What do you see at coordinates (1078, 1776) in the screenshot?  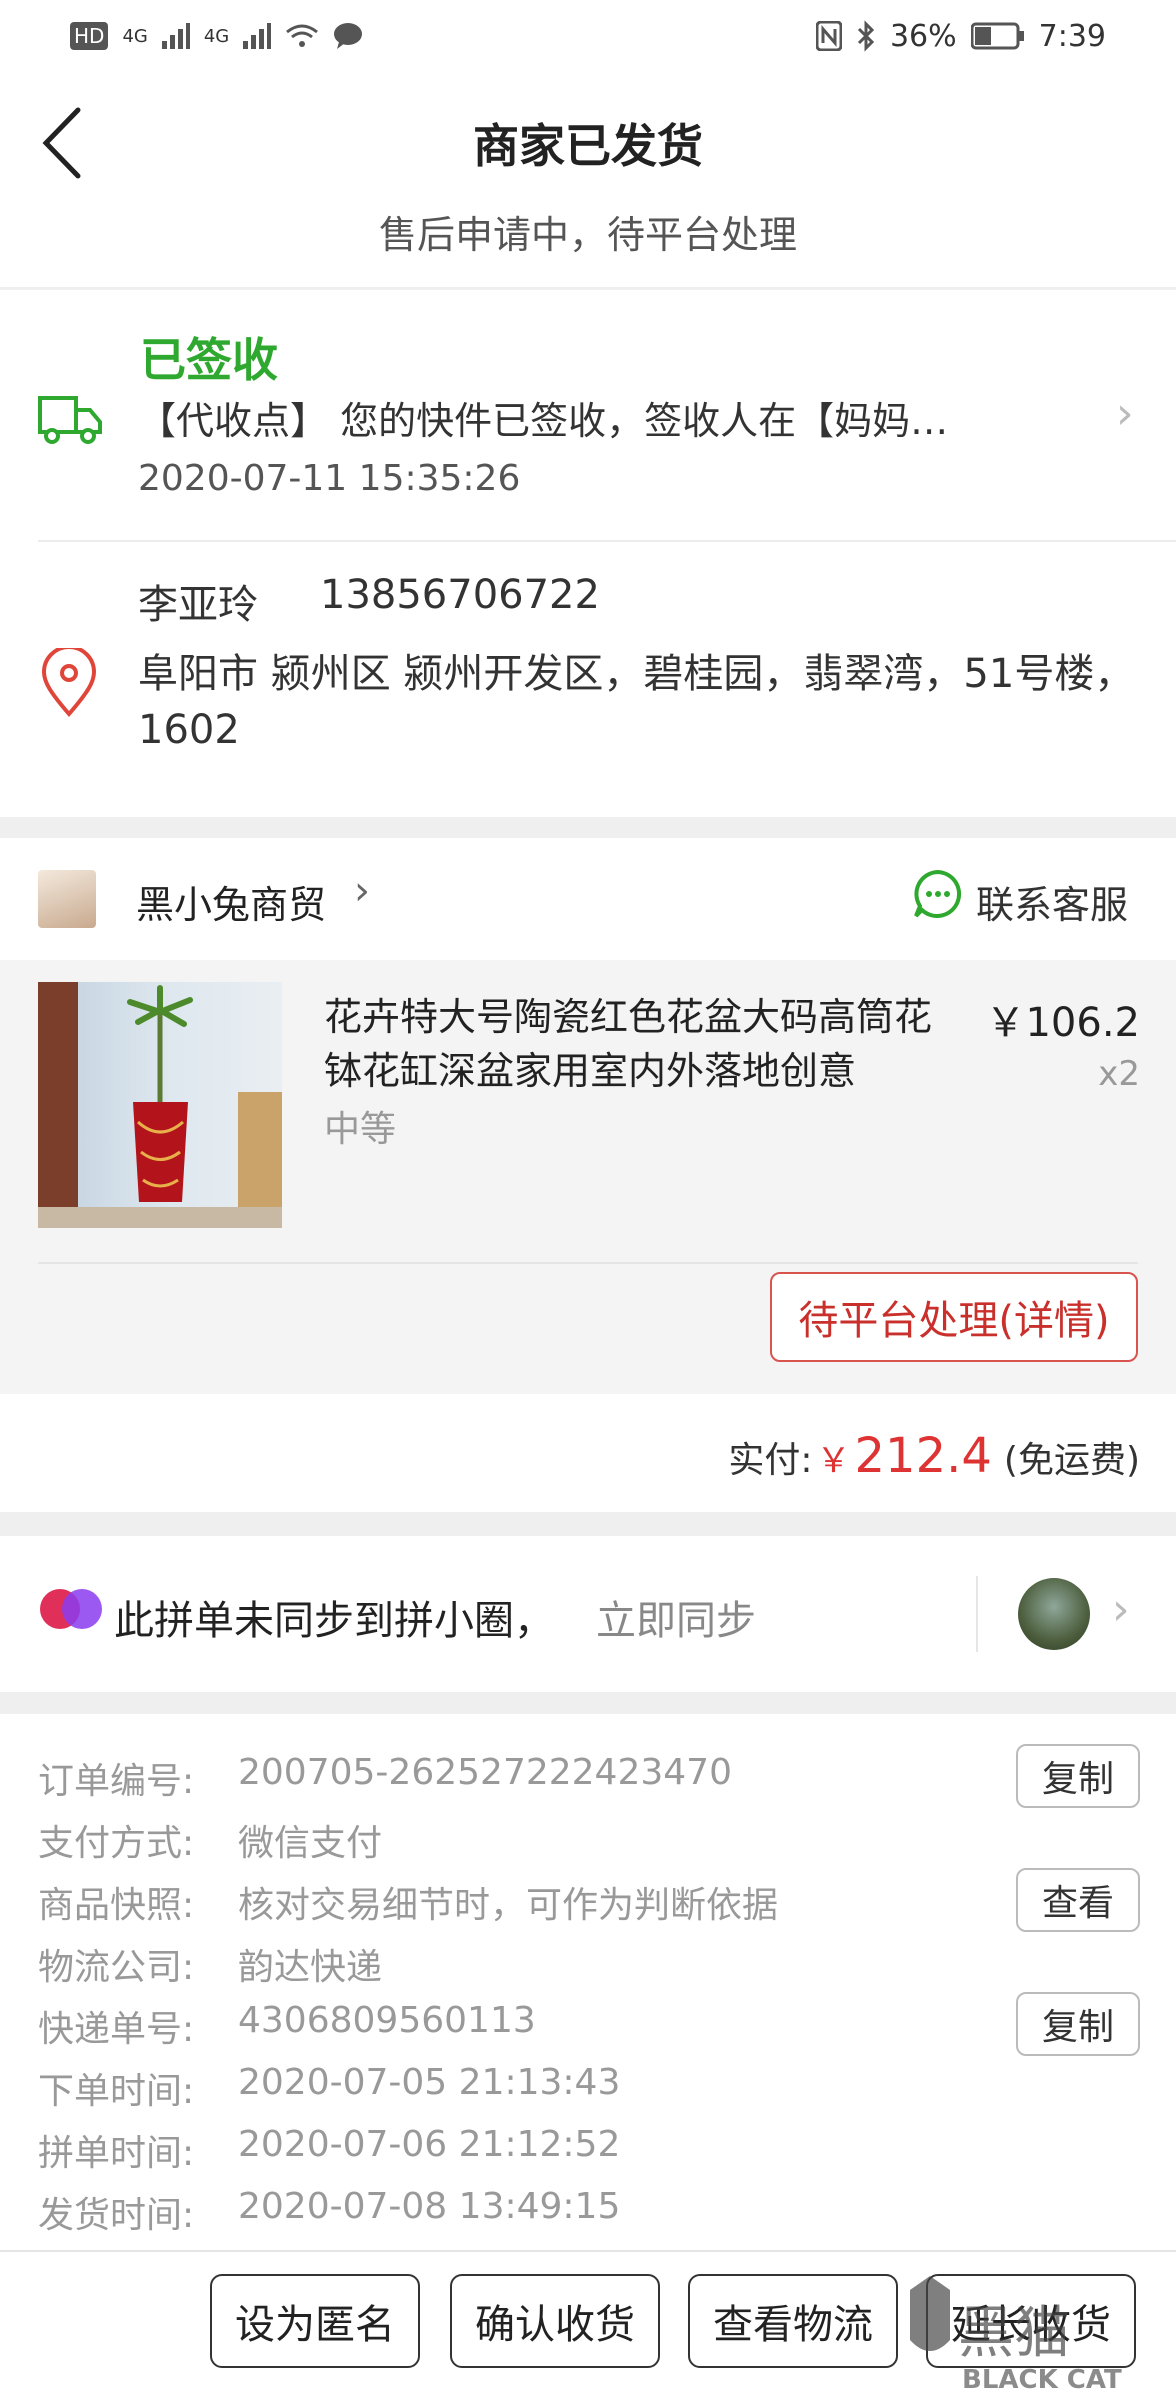 I see `copy-order-number-button: 复制` at bounding box center [1078, 1776].